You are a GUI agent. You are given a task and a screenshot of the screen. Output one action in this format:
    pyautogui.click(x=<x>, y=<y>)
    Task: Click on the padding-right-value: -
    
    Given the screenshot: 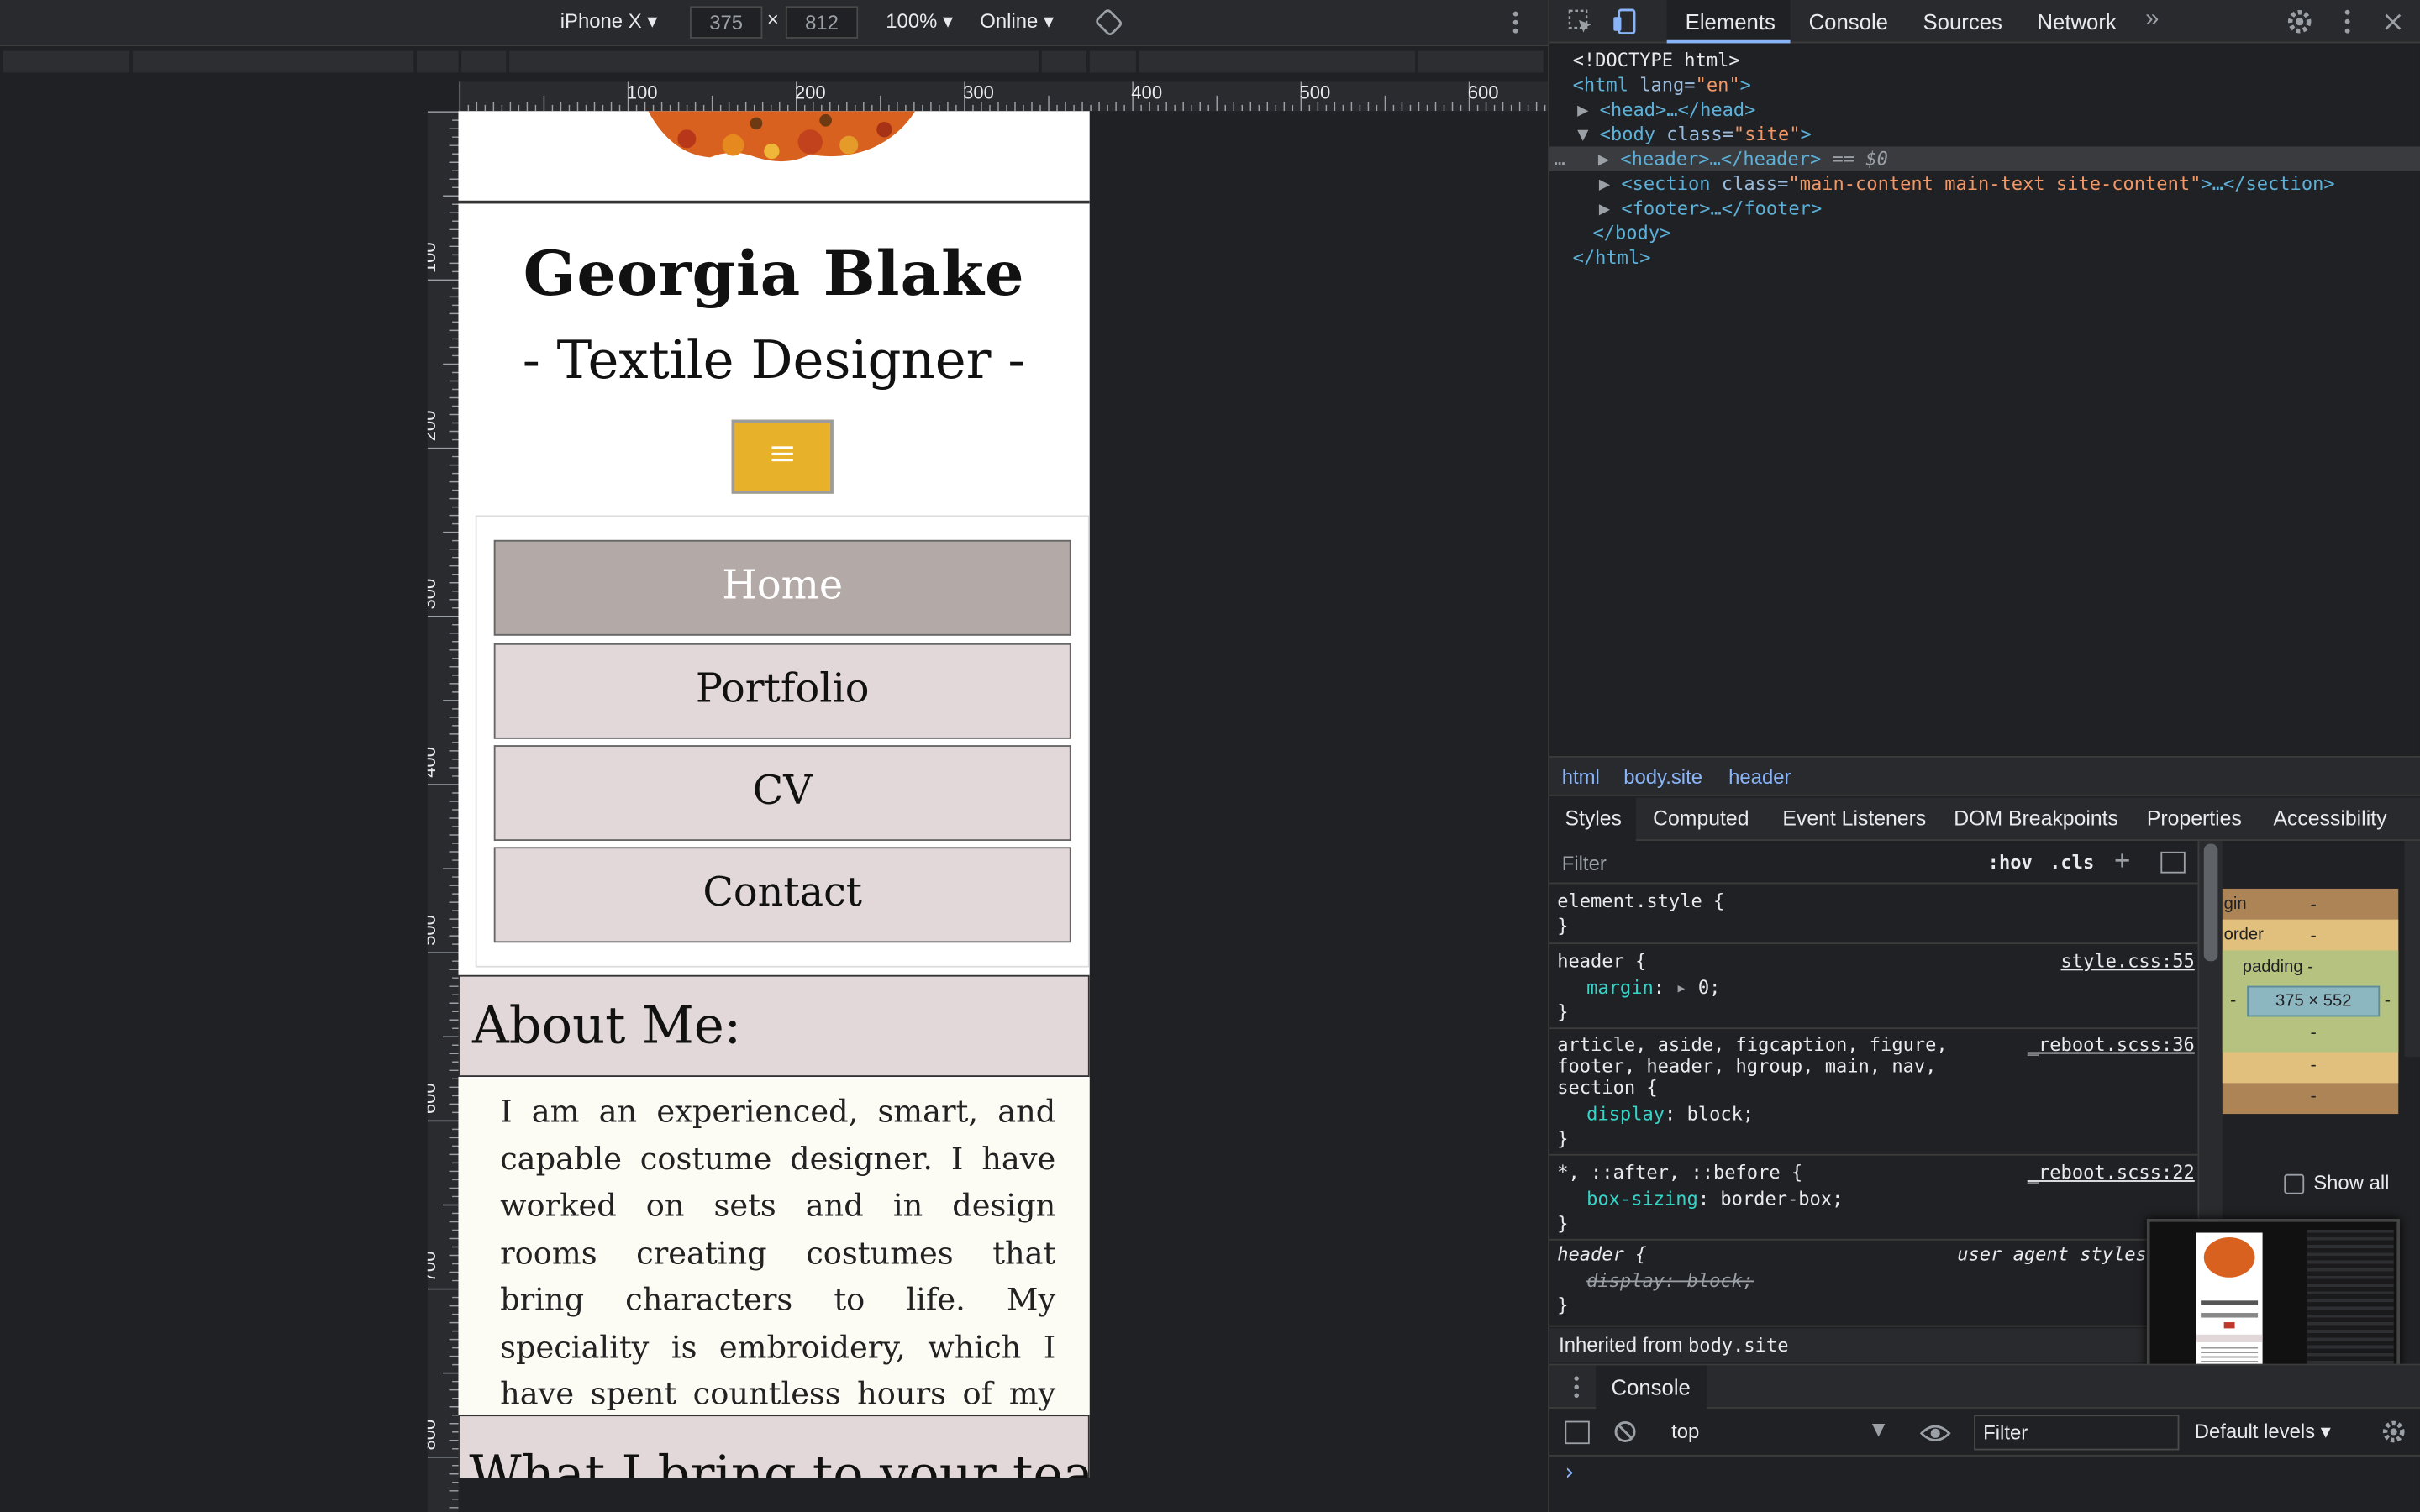 What is the action you would take?
    pyautogui.click(x=2388, y=1000)
    